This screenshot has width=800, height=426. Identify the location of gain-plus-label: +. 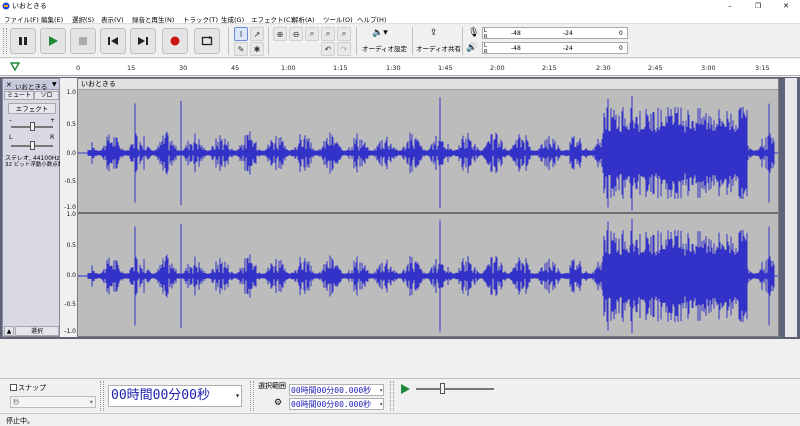
(53, 120).